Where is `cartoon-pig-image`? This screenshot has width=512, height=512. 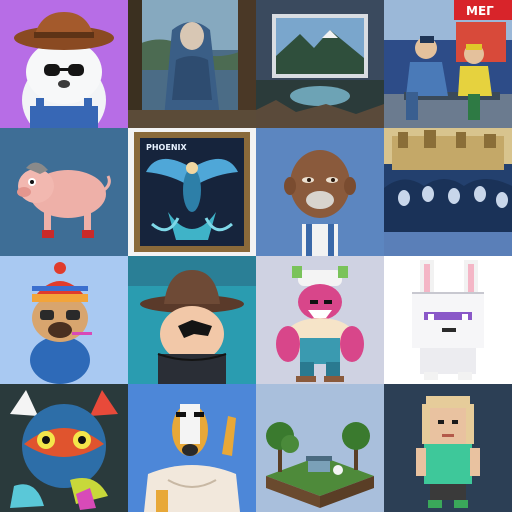 cartoon-pig-image is located at coordinates (64, 192).